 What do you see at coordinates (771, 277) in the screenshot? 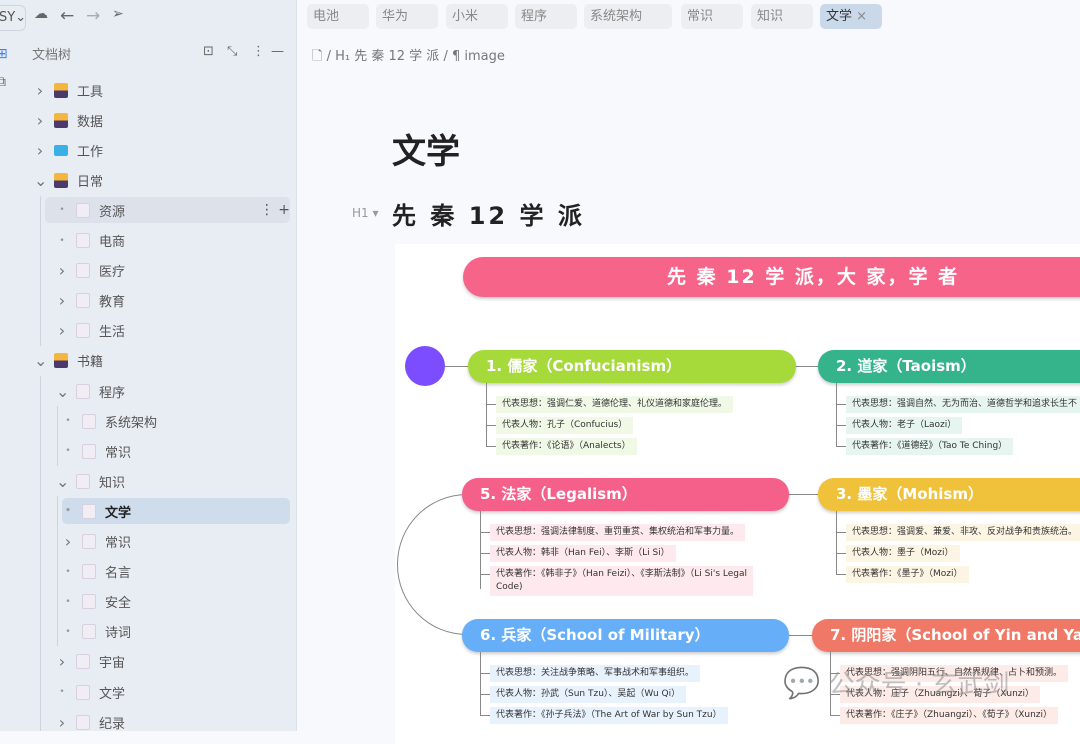
I see `mindmap-title: 先 秦 12 学 派，大 家，学 者` at bounding box center [771, 277].